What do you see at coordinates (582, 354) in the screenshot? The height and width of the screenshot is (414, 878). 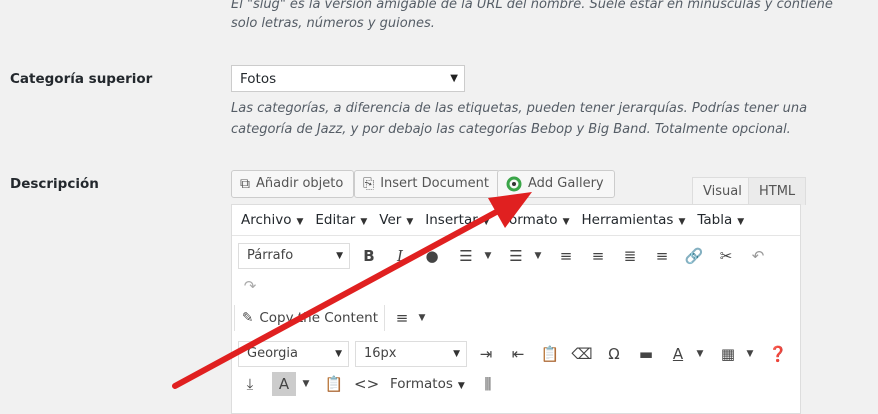 I see `clear-formatting-icon: ⌫` at bounding box center [582, 354].